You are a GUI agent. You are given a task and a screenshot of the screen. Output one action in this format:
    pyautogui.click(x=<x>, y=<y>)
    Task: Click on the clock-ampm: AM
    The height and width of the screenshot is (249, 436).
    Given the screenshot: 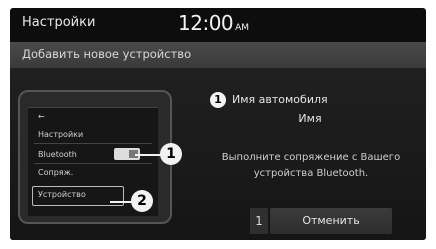 What is the action you would take?
    pyautogui.click(x=242, y=28)
    